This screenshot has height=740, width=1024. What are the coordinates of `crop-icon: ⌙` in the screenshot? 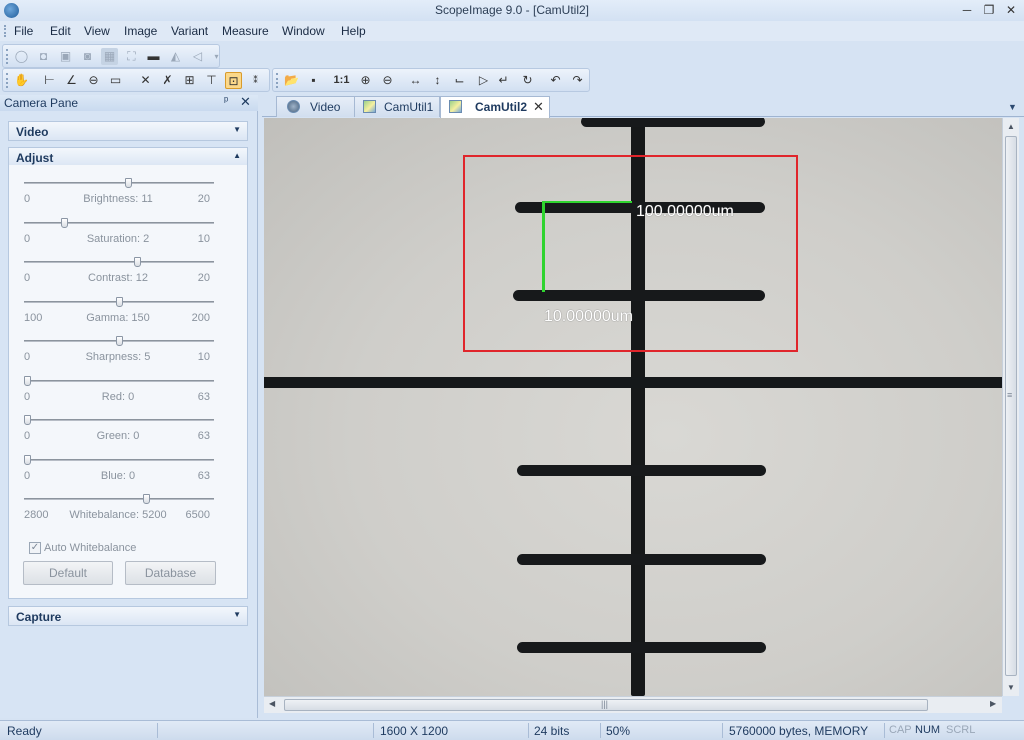 It's located at (459, 80).